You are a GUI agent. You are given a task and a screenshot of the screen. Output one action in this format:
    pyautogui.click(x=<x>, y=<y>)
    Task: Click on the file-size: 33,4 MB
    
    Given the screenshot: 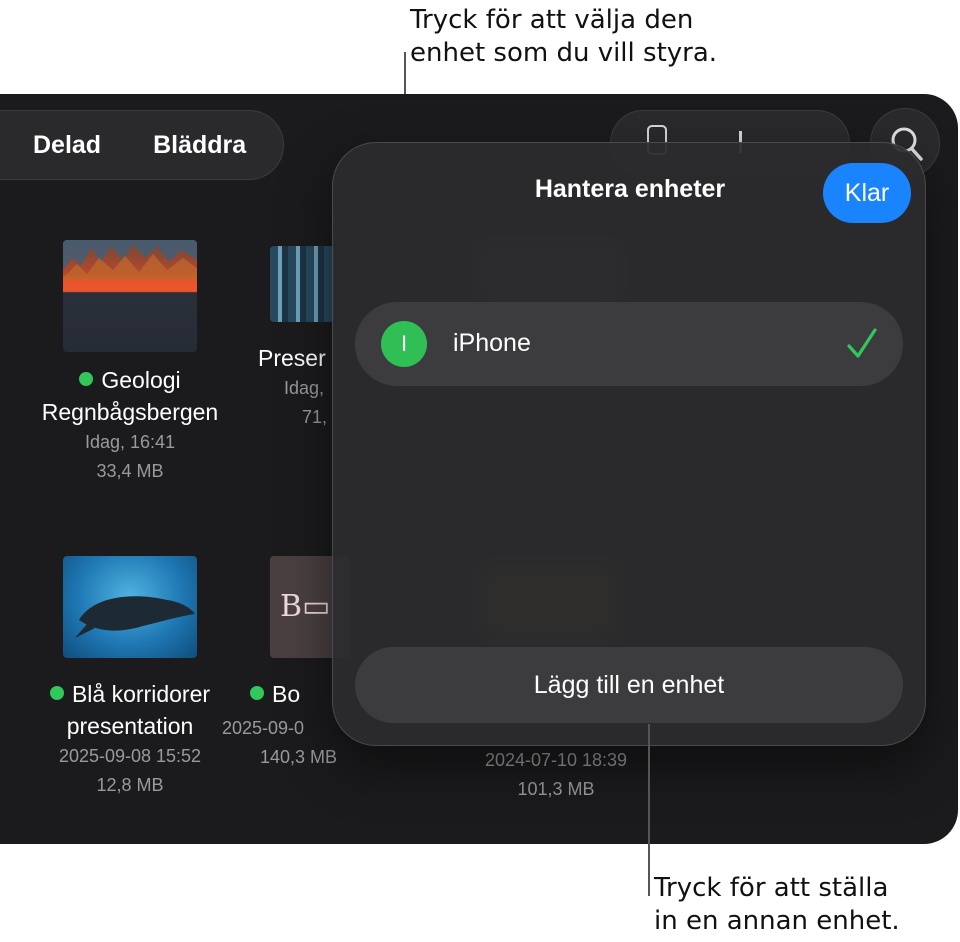 What is the action you would take?
    pyautogui.click(x=130, y=471)
    